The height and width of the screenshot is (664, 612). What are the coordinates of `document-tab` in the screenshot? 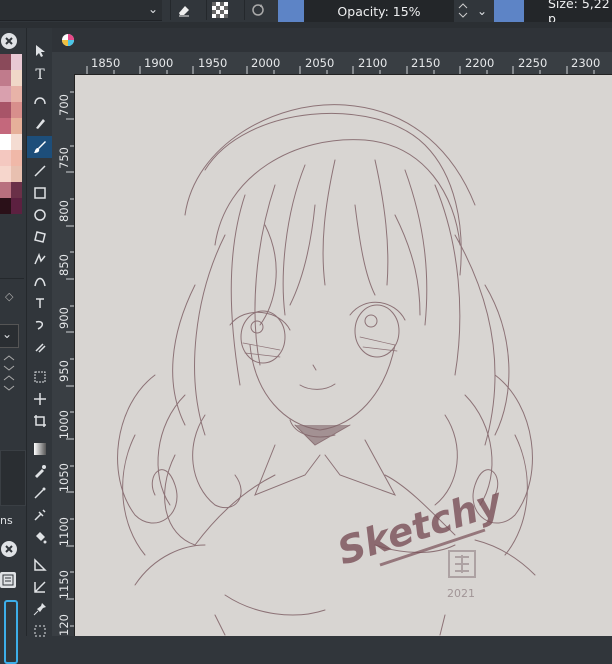 It's located at (68, 40).